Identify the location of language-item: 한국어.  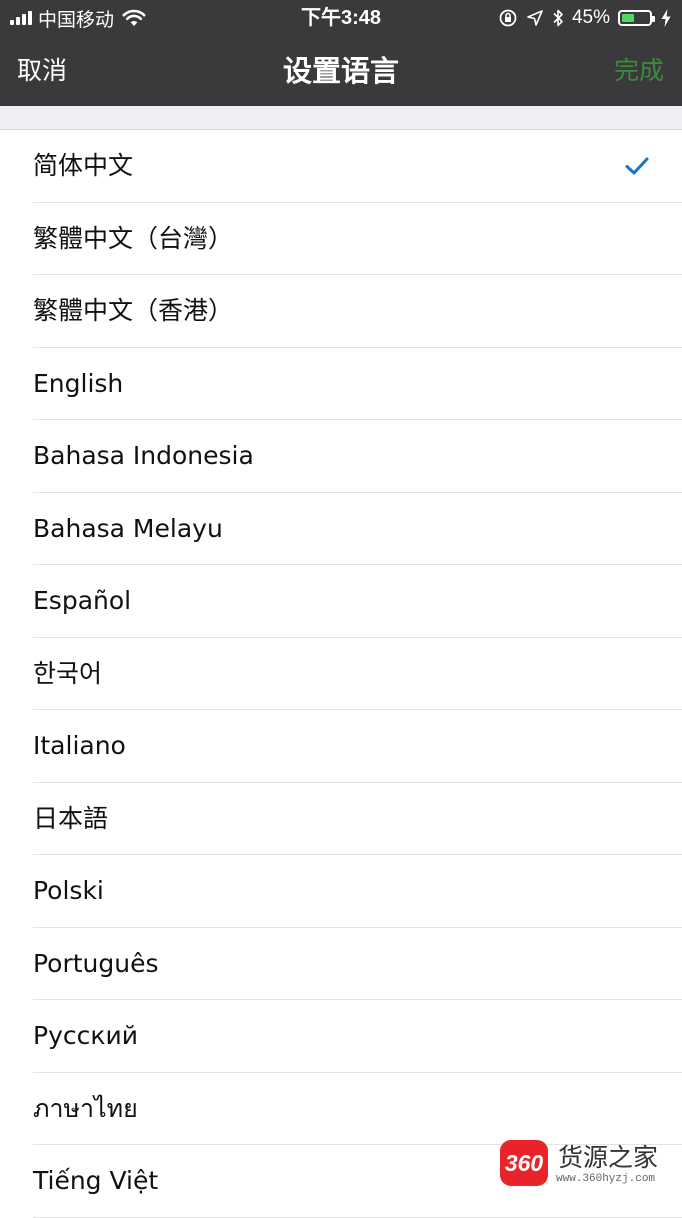
(341, 674).